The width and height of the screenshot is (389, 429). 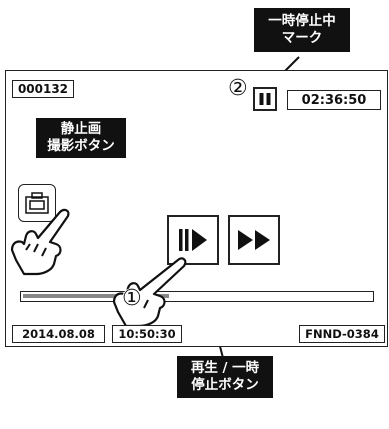 I want to click on pause-icon, so click(x=265, y=99).